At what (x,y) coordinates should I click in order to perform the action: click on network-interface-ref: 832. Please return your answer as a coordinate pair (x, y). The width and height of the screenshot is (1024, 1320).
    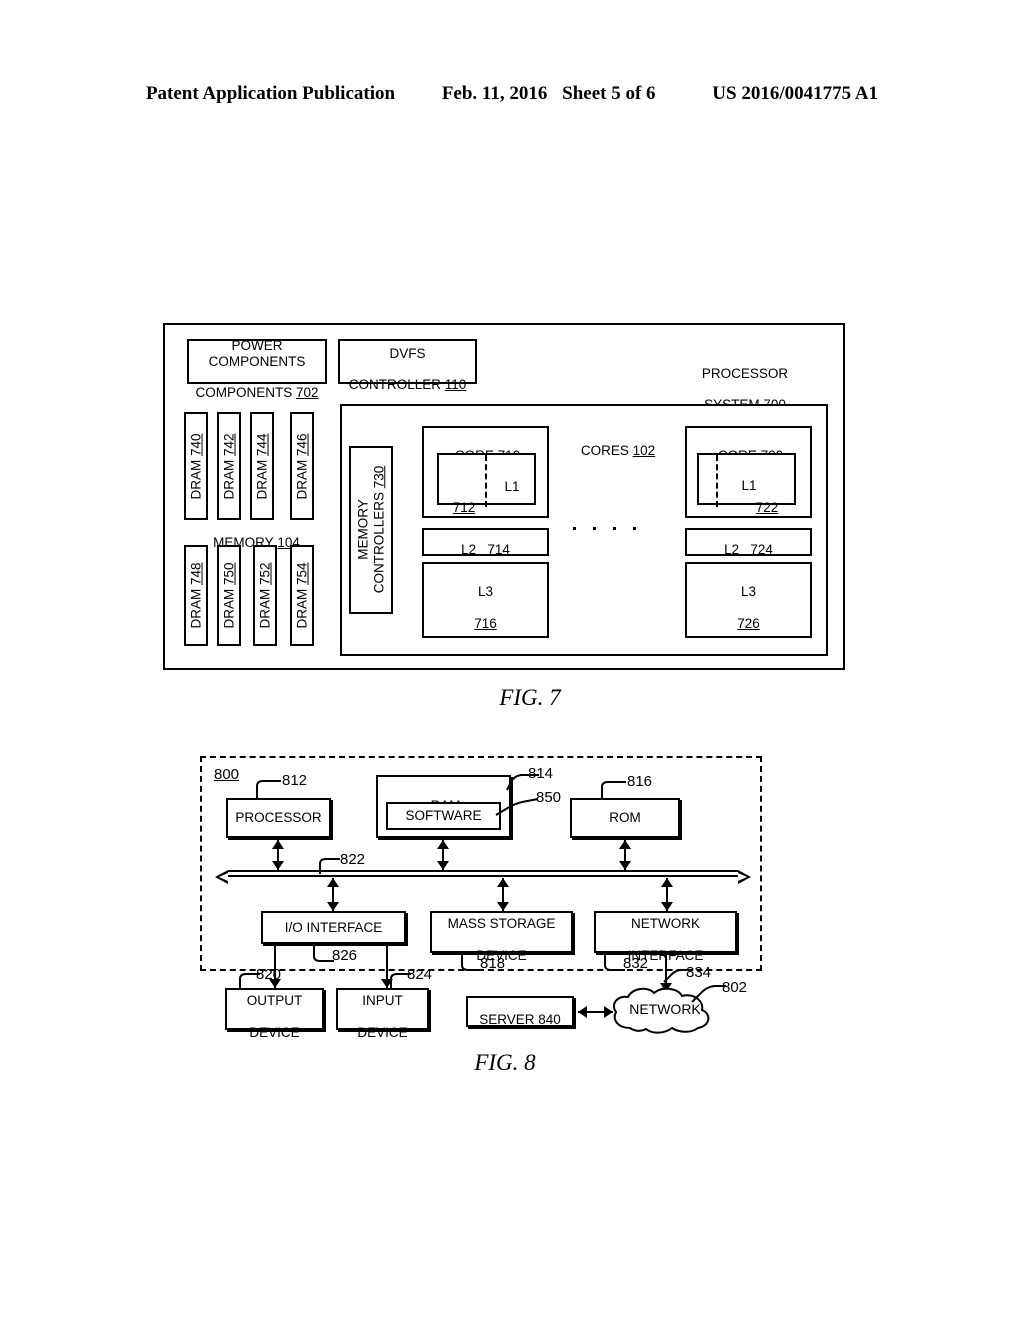
    Looking at the image, I should click on (636, 963).